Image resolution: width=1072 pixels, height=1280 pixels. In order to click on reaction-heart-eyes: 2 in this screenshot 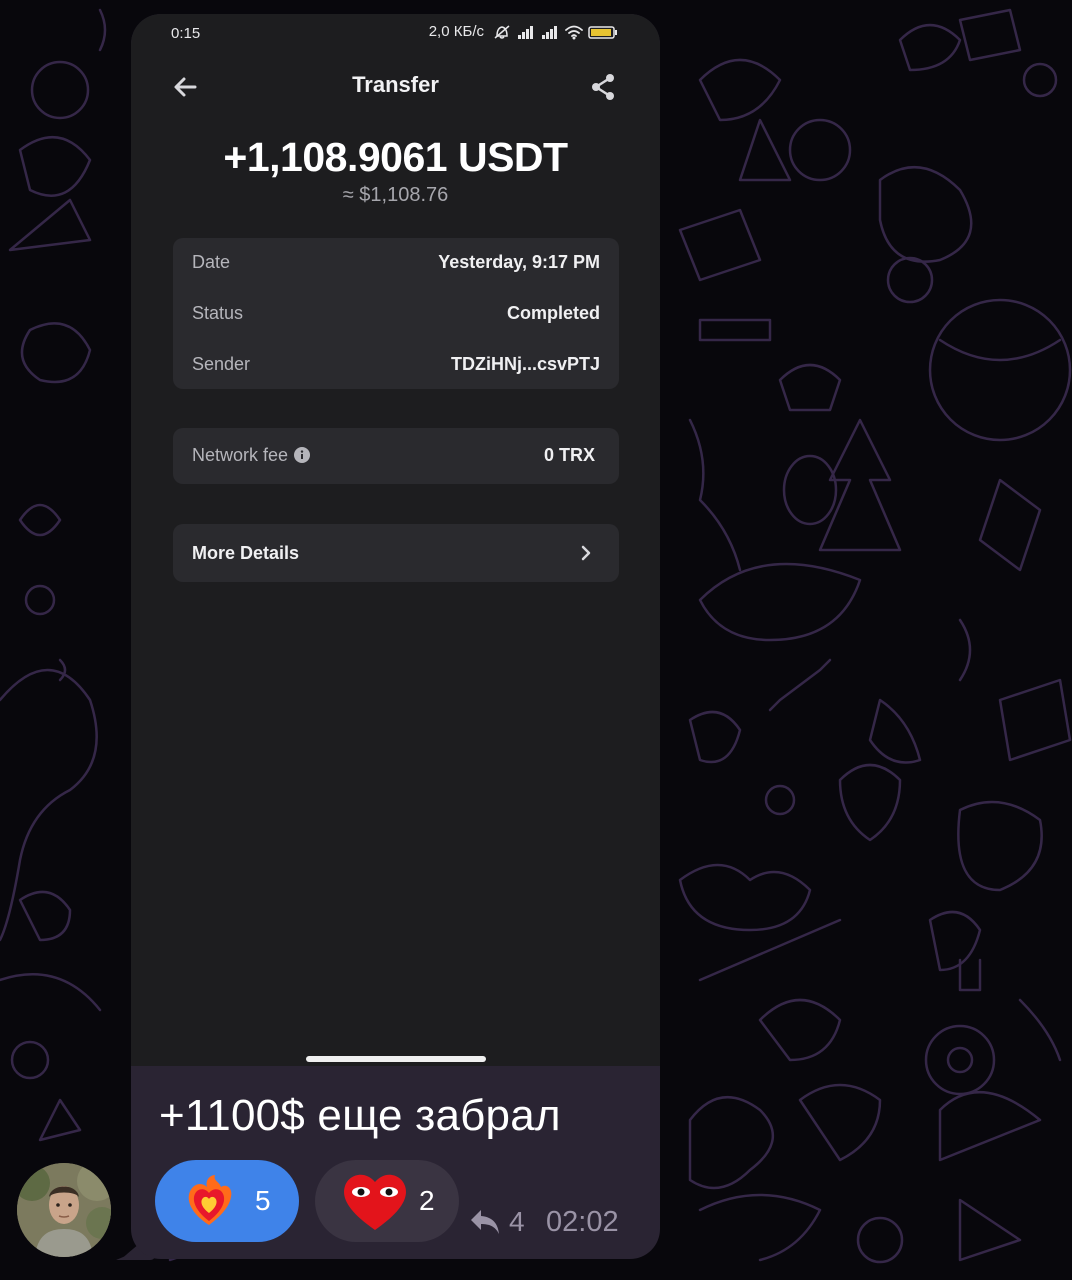, I will do `click(387, 1201)`.